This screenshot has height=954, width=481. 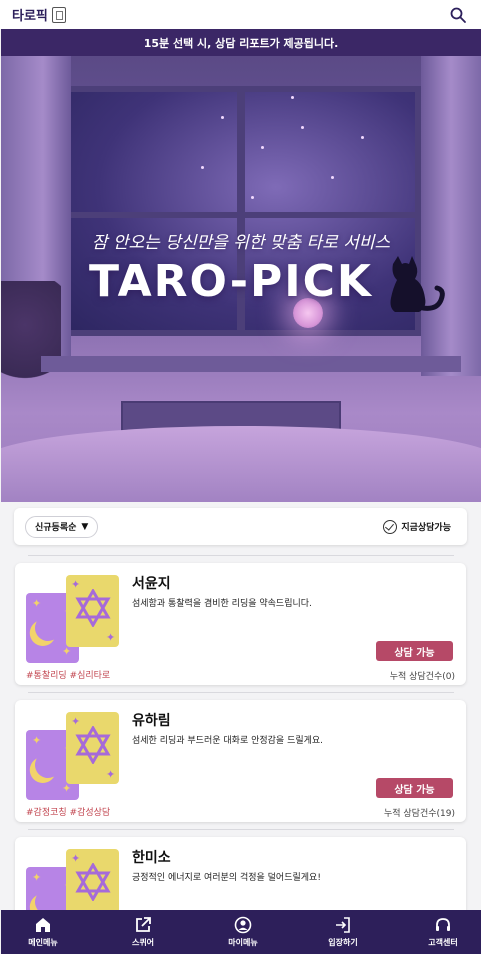 What do you see at coordinates (240, 526) in the screenshot?
I see `filter-bar: 신규등록순 ▼ 지금상담가능` at bounding box center [240, 526].